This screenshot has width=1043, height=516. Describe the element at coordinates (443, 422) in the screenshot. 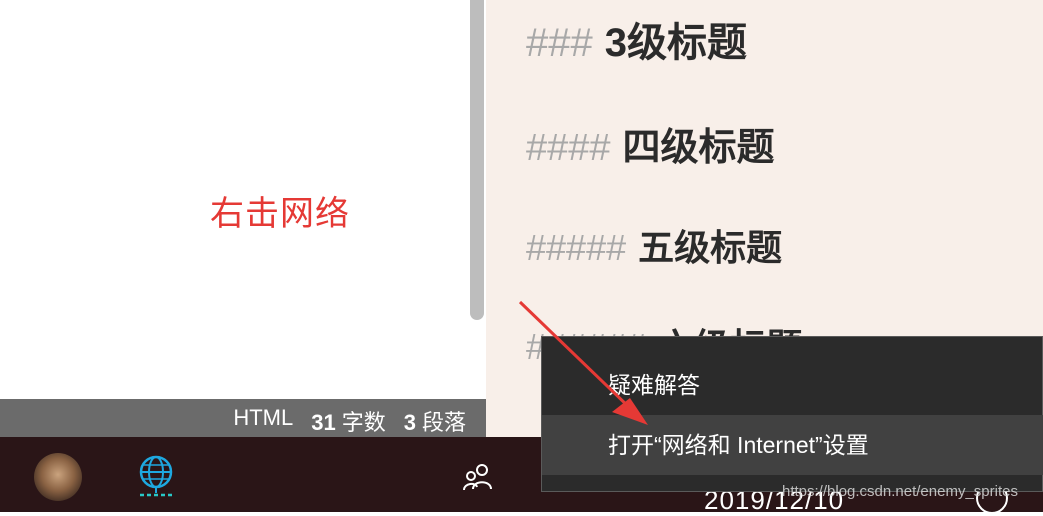

I see `paragraph-count-label: 段落` at that location.